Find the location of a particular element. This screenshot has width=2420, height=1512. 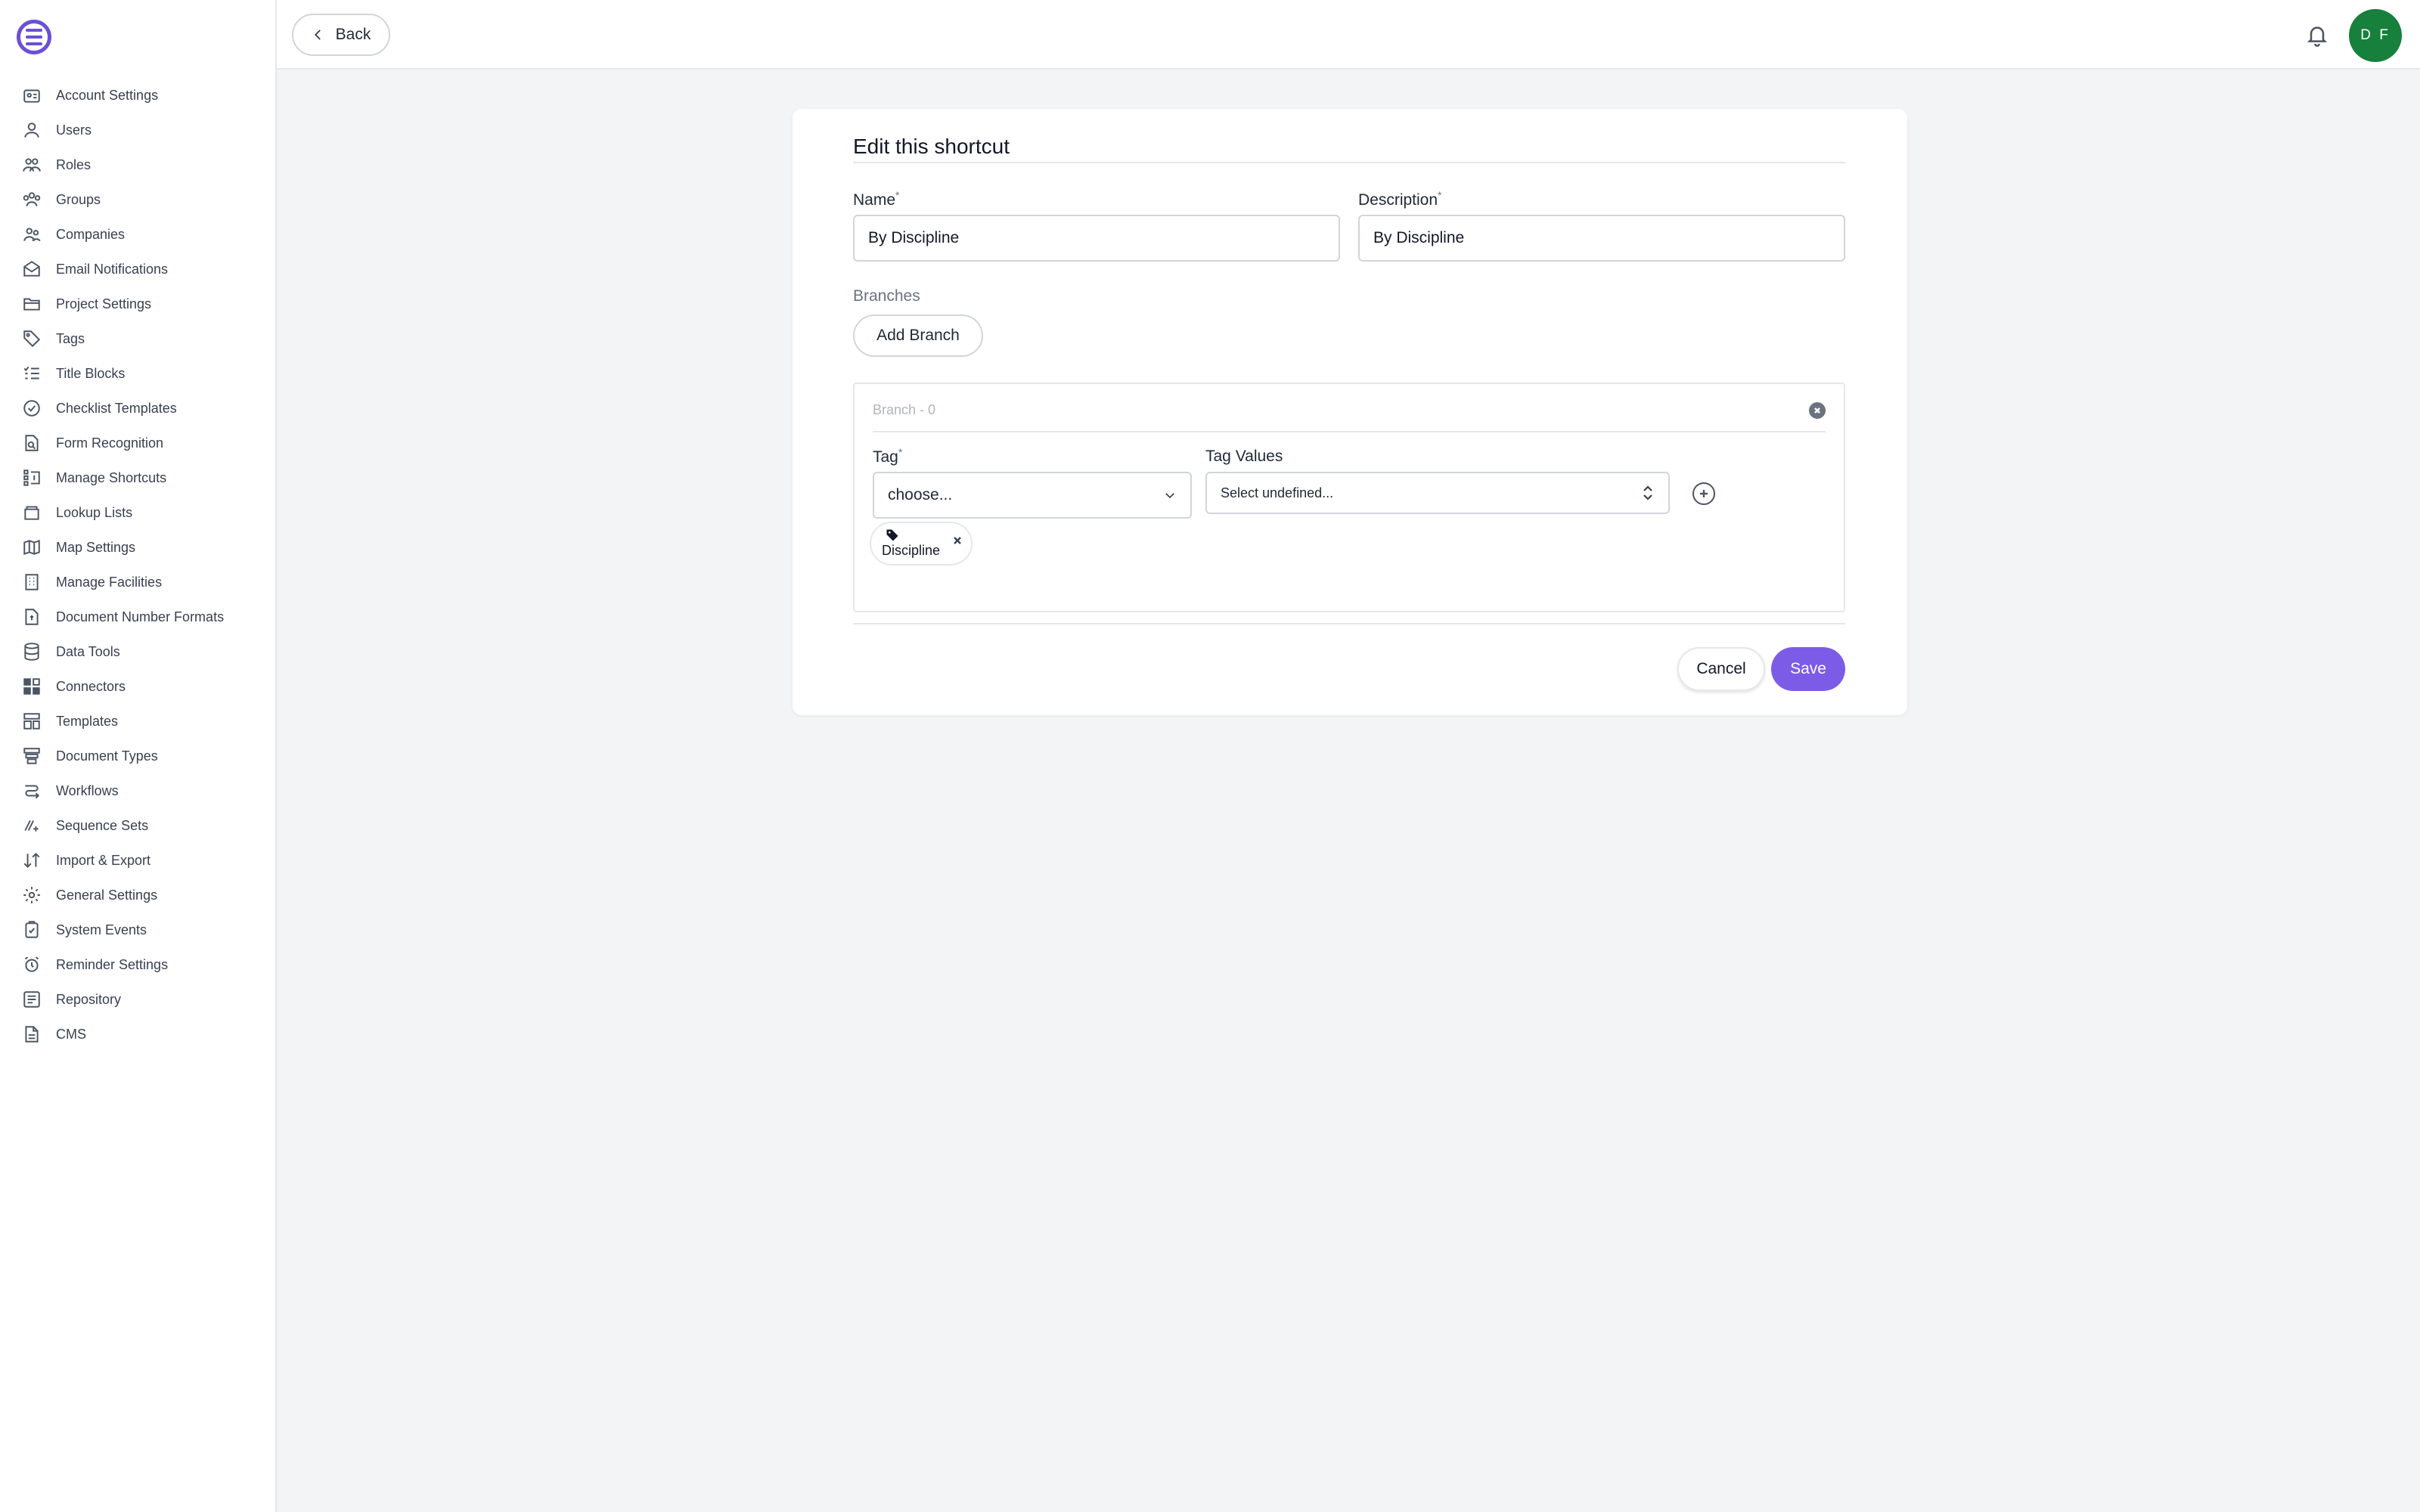

chevron-left-icon is located at coordinates (317, 34).